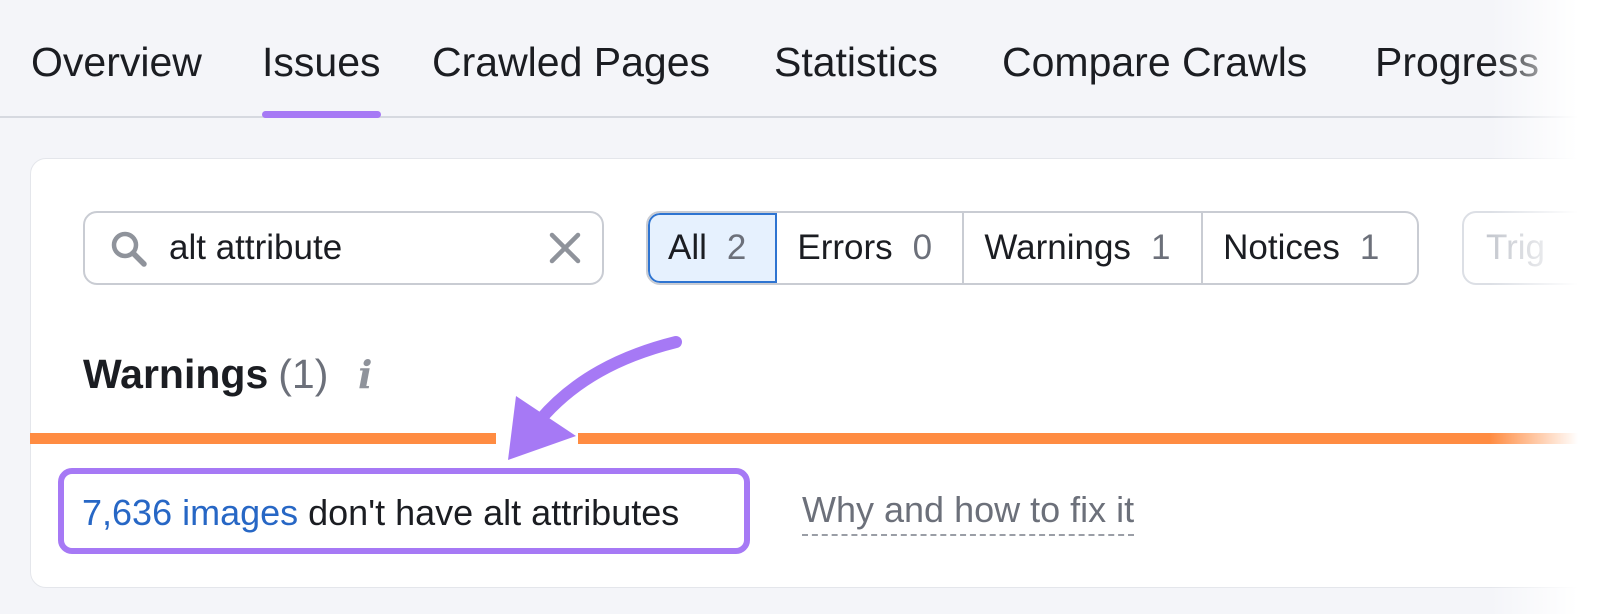 The width and height of the screenshot is (1600, 614). What do you see at coordinates (176, 374) in the screenshot?
I see `section-title: Warnings` at bounding box center [176, 374].